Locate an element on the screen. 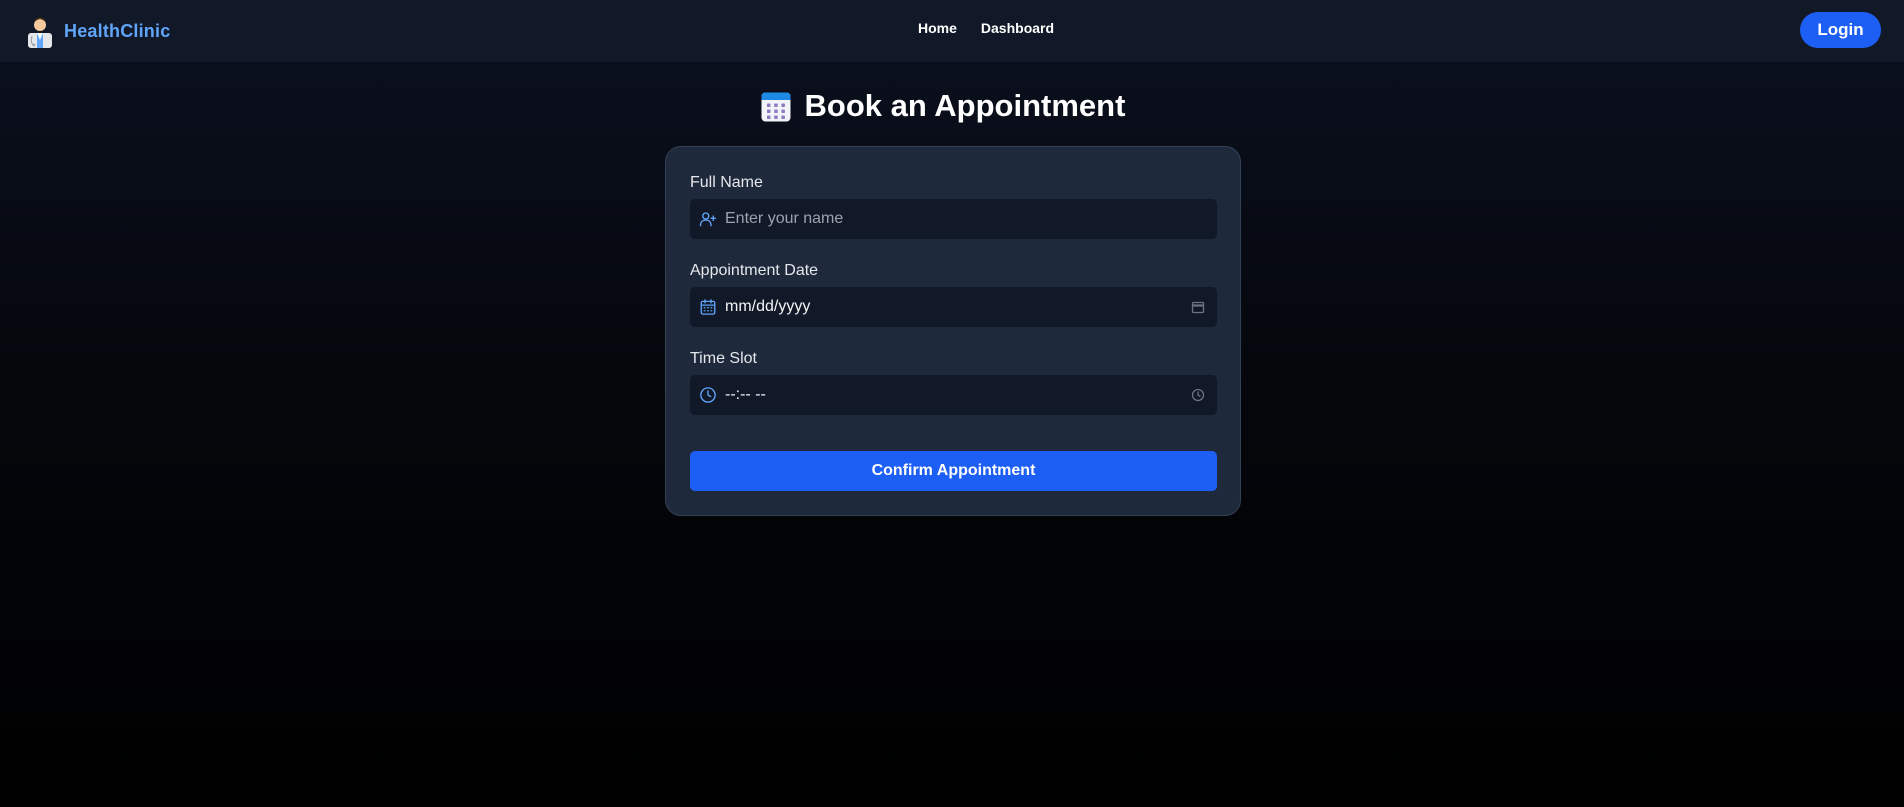 Image resolution: width=1904 pixels, height=807 pixels. appointment-date-field: mm/dd/yyyy is located at coordinates (953, 307).